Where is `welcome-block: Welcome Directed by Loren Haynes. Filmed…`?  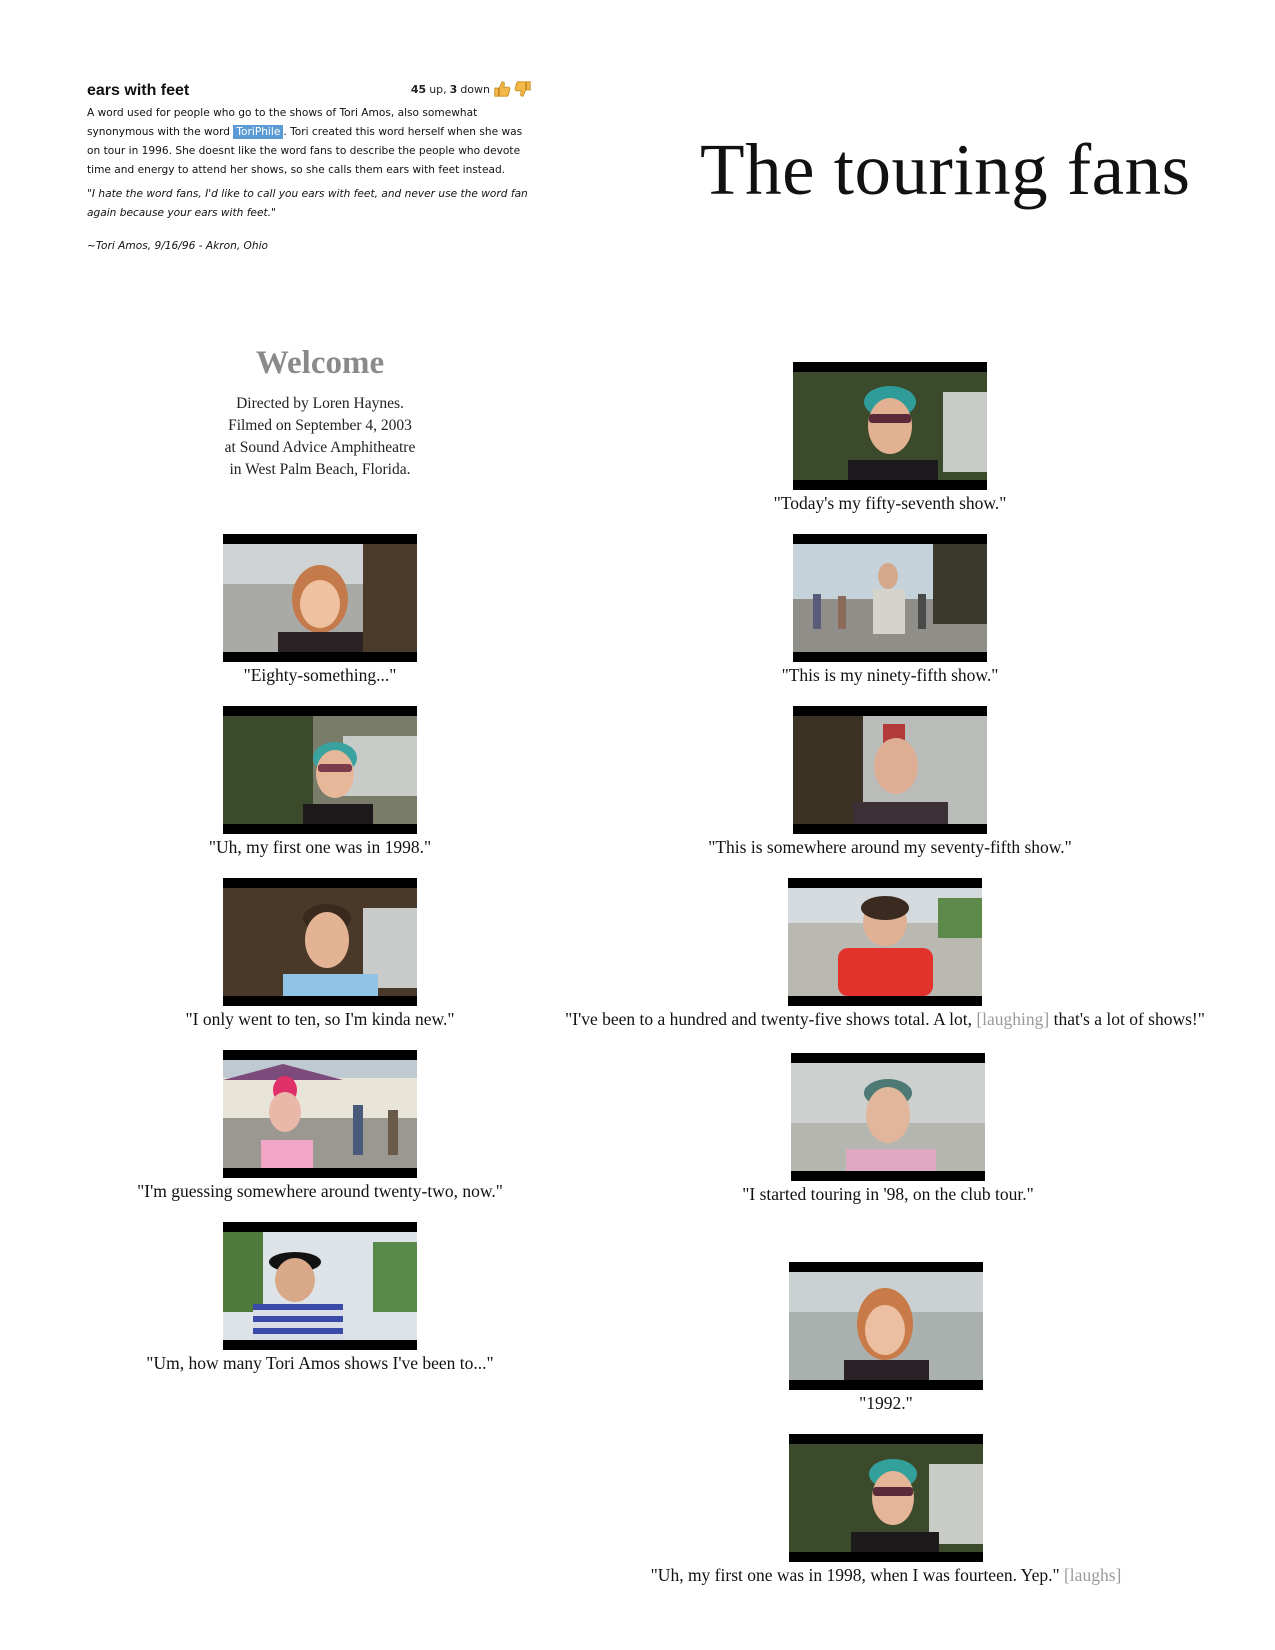
welcome-block: Welcome Directed by Loren Haynes. Filmed… is located at coordinates (320, 412).